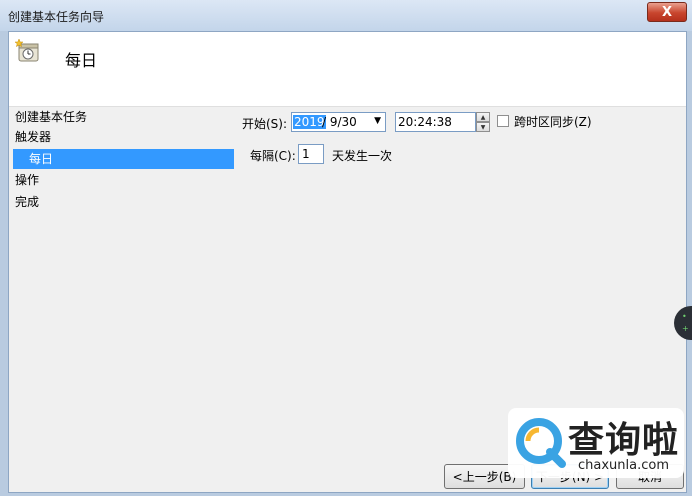  What do you see at coordinates (311, 154) in the screenshot?
I see `interval-input: 1` at bounding box center [311, 154].